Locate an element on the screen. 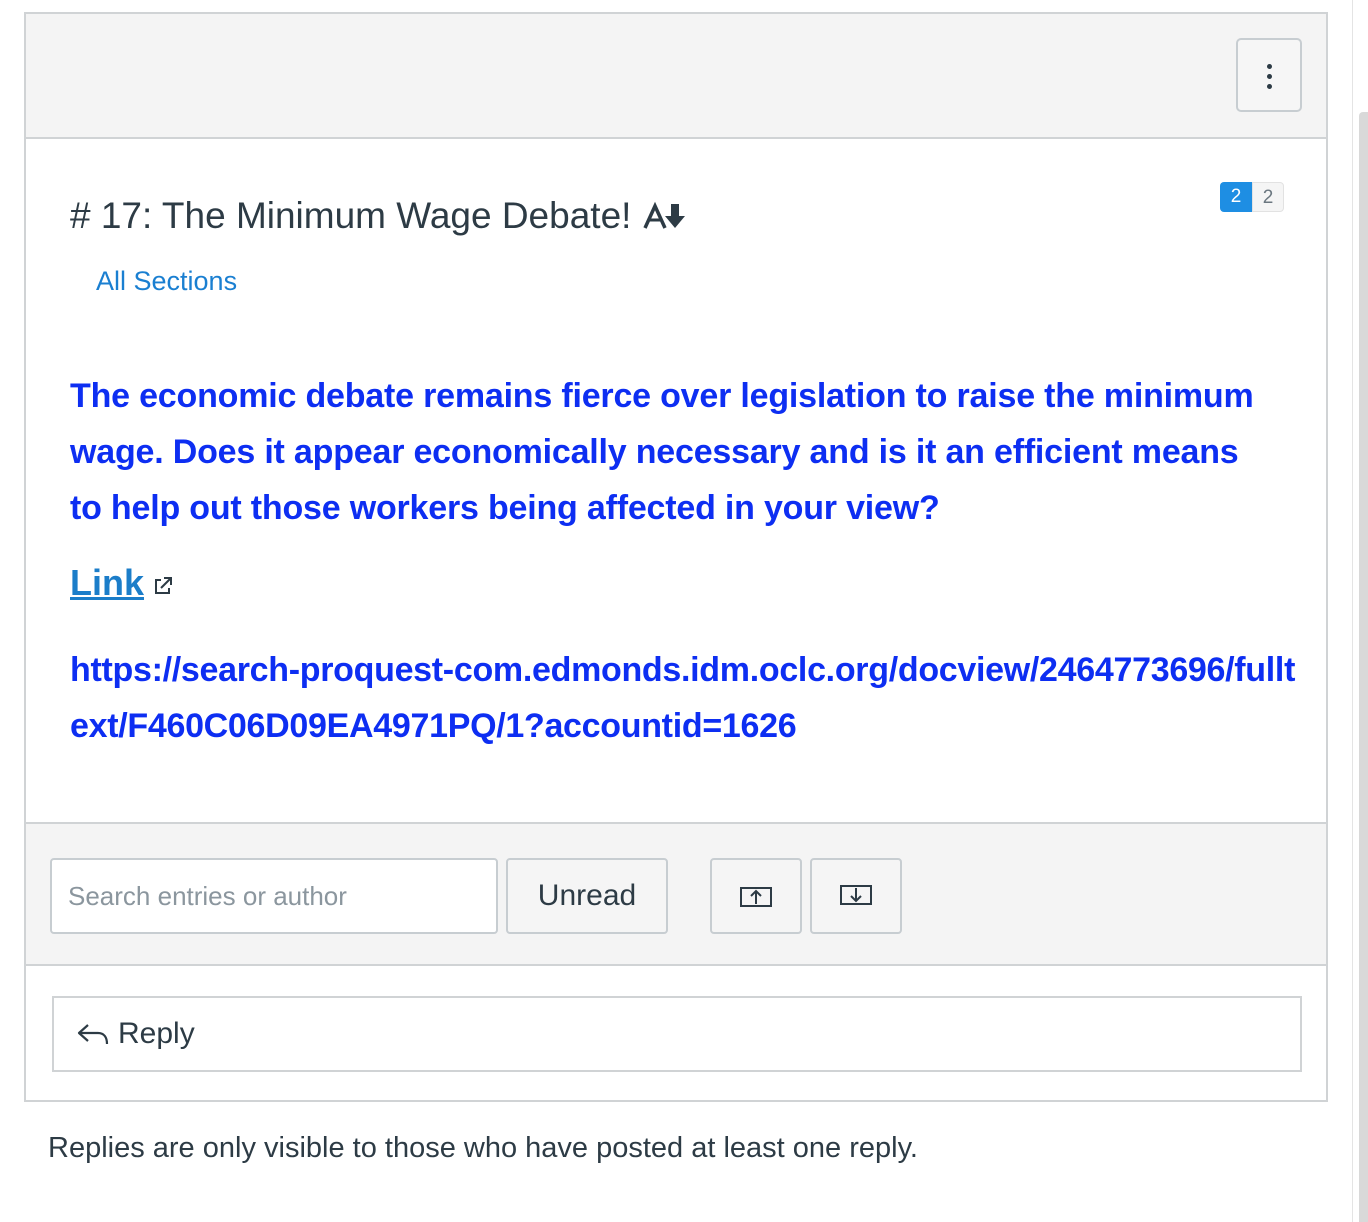  unread-filter-label: Unread is located at coordinates (587, 895).